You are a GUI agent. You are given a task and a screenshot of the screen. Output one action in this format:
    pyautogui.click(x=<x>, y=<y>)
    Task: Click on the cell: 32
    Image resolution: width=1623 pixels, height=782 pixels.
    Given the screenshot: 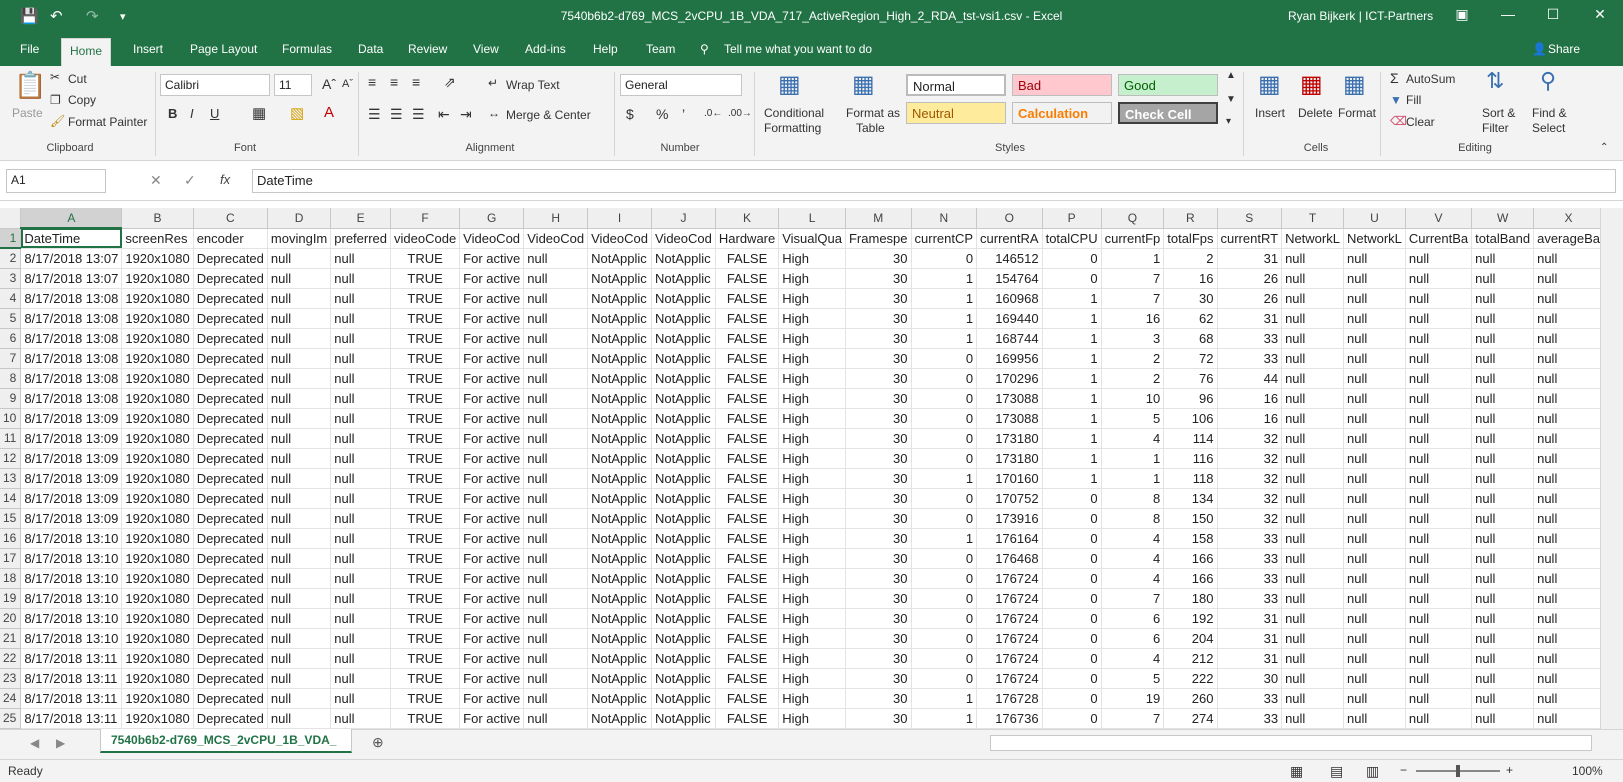 What is the action you would take?
    pyautogui.click(x=1250, y=438)
    